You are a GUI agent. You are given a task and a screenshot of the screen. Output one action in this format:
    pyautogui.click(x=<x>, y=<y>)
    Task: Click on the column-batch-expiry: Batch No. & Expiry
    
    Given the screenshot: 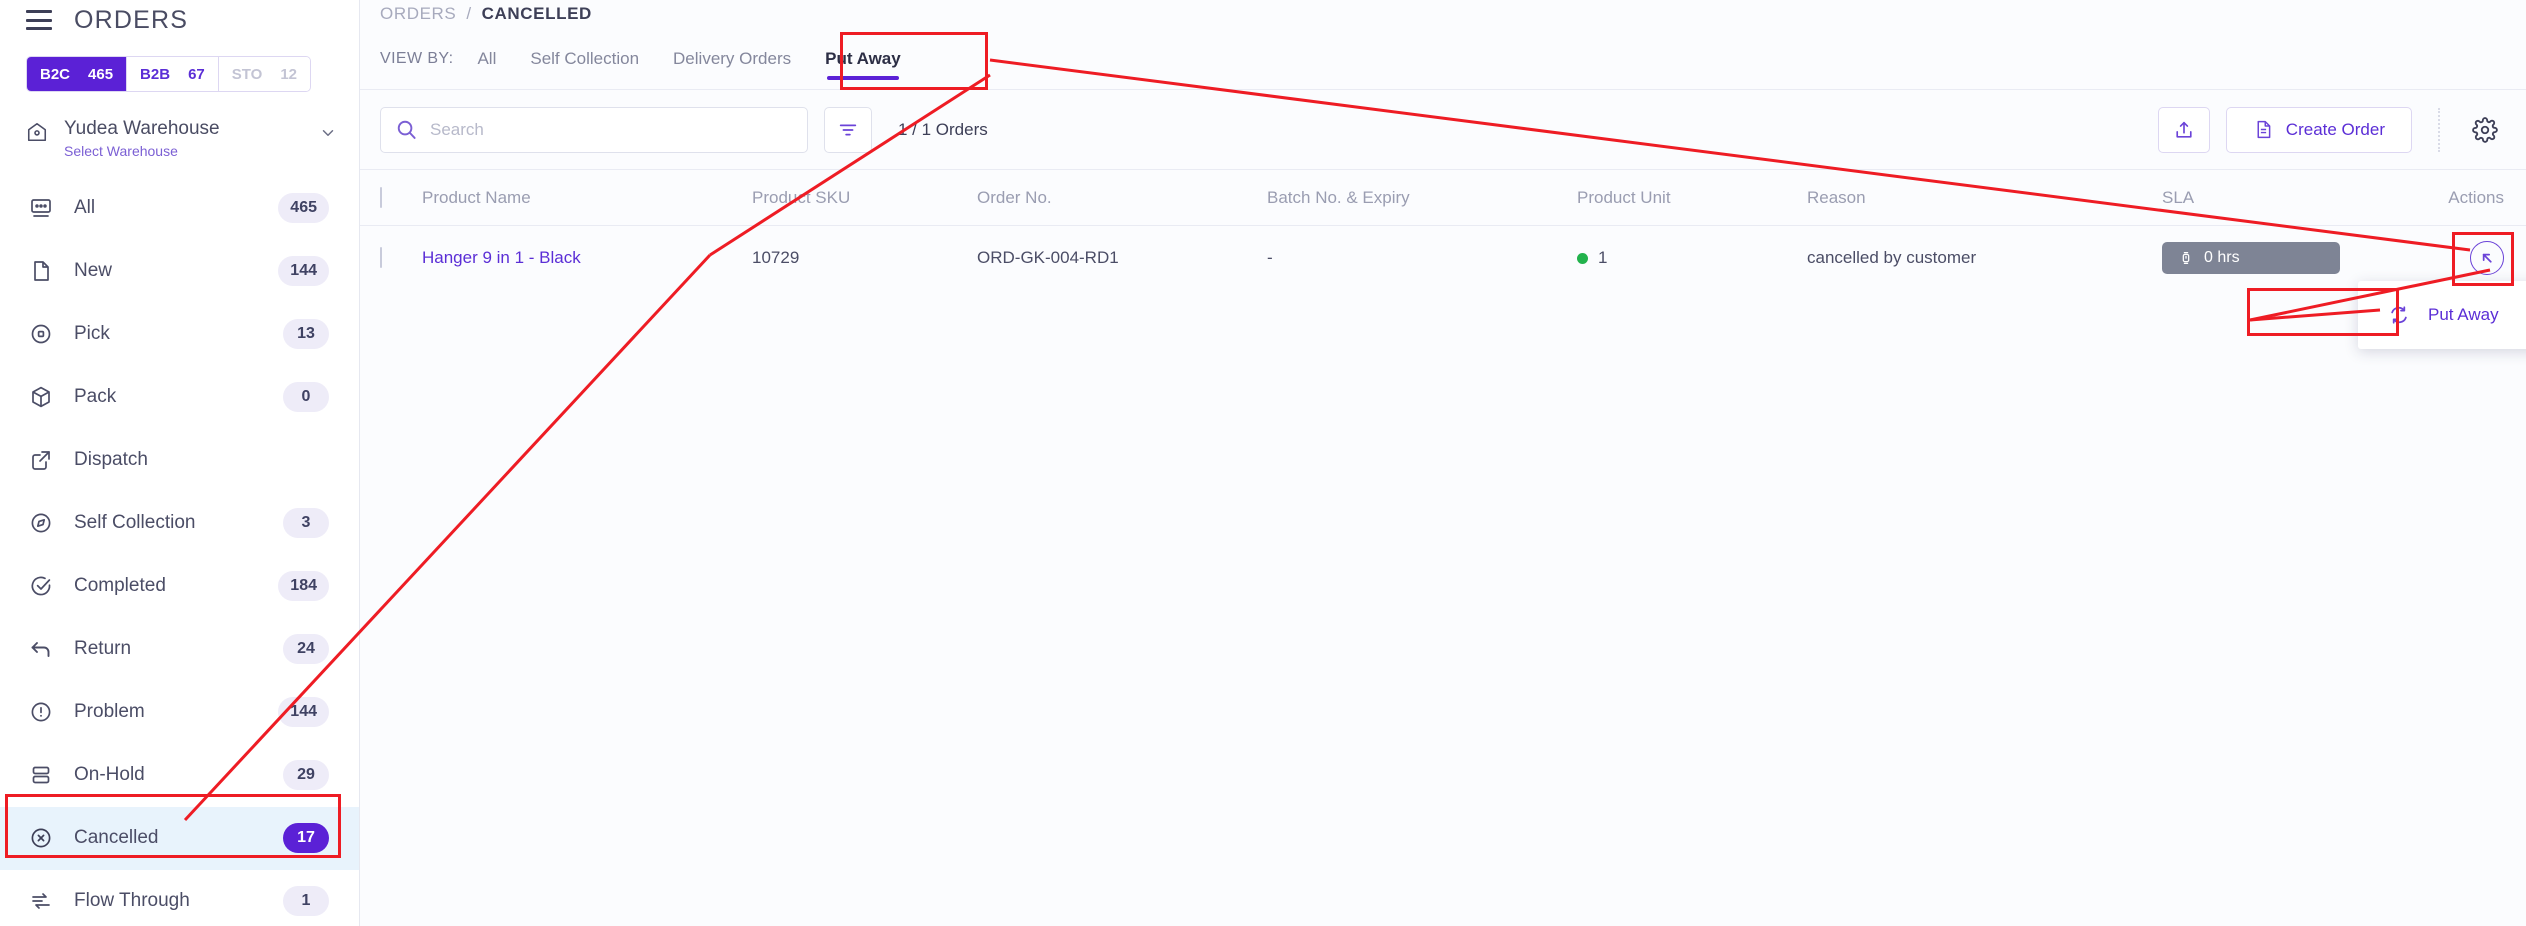 What is the action you would take?
    pyautogui.click(x=1338, y=197)
    